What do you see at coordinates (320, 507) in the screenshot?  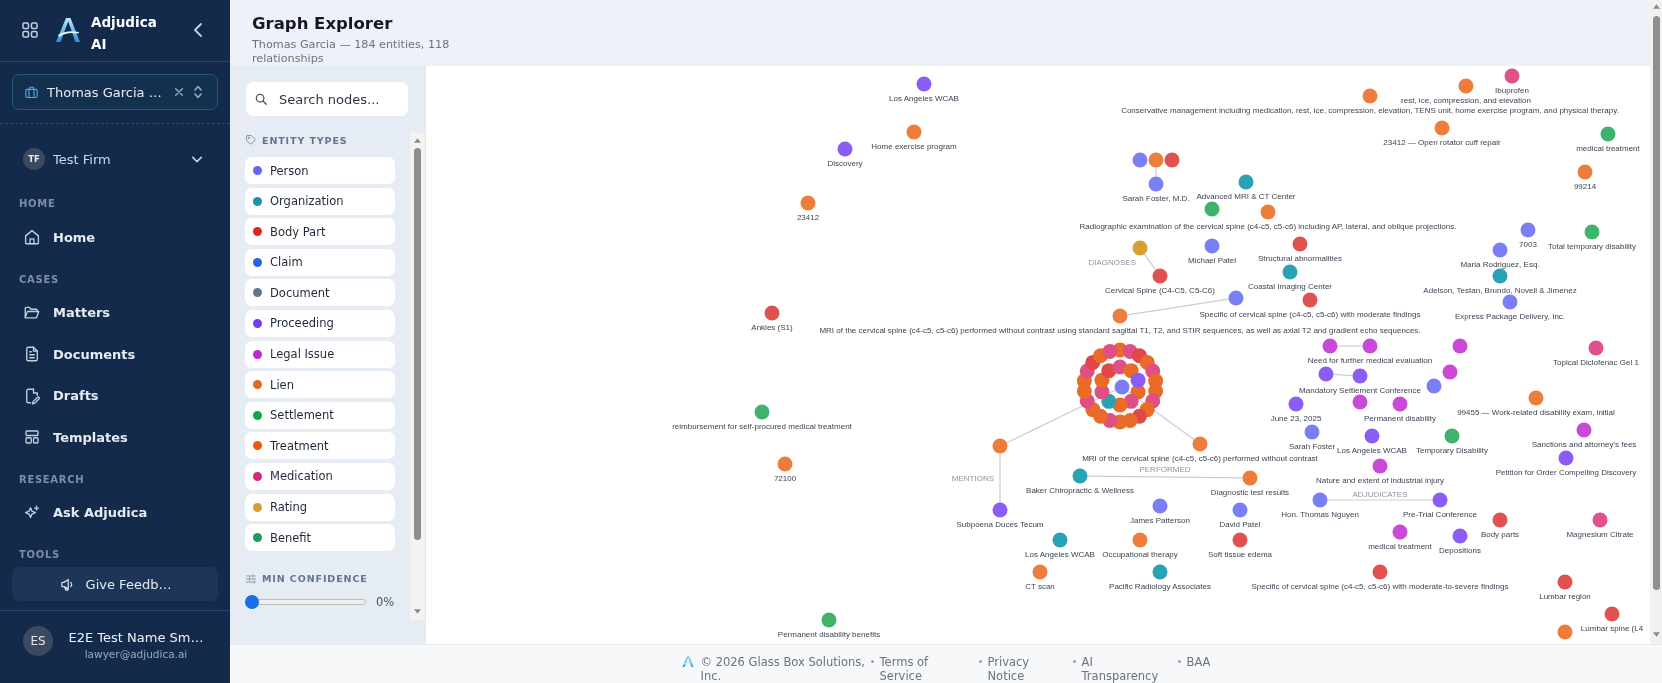 I see `entity-type-chip: Rating` at bounding box center [320, 507].